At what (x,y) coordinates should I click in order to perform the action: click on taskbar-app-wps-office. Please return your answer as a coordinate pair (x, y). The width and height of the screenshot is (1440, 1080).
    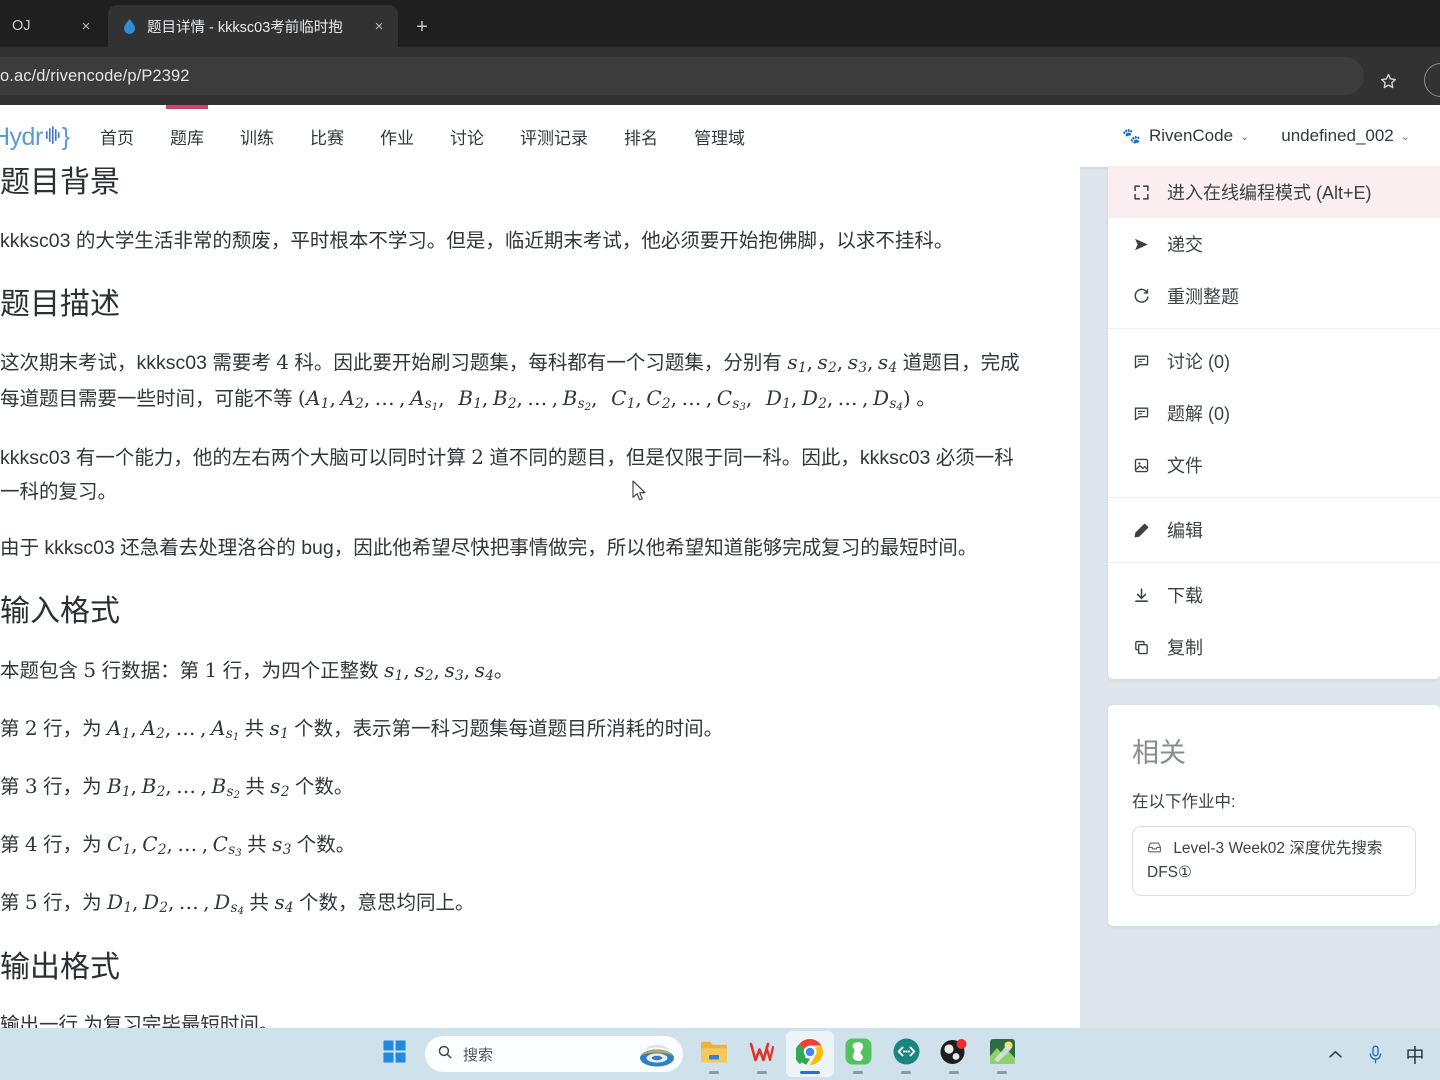
    Looking at the image, I should click on (762, 1054).